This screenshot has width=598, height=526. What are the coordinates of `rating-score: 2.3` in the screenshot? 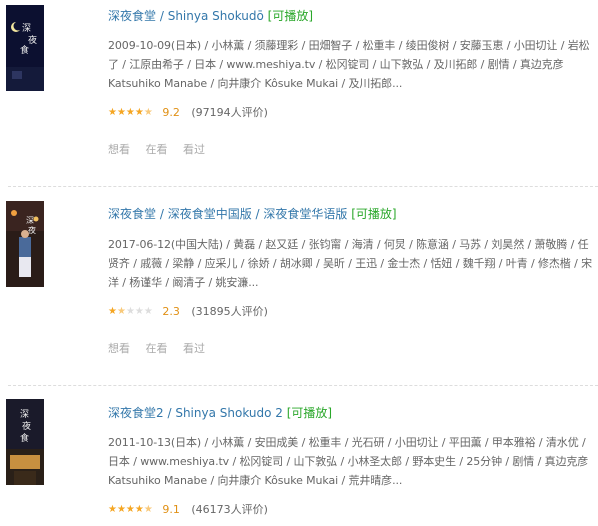 It's located at (171, 311).